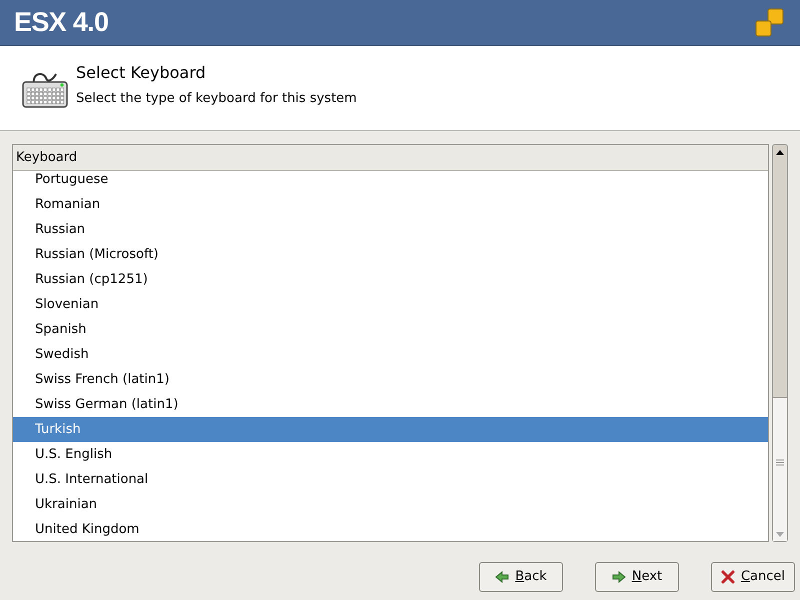 This screenshot has height=600, width=800. I want to click on scroll-down-icon, so click(780, 534).